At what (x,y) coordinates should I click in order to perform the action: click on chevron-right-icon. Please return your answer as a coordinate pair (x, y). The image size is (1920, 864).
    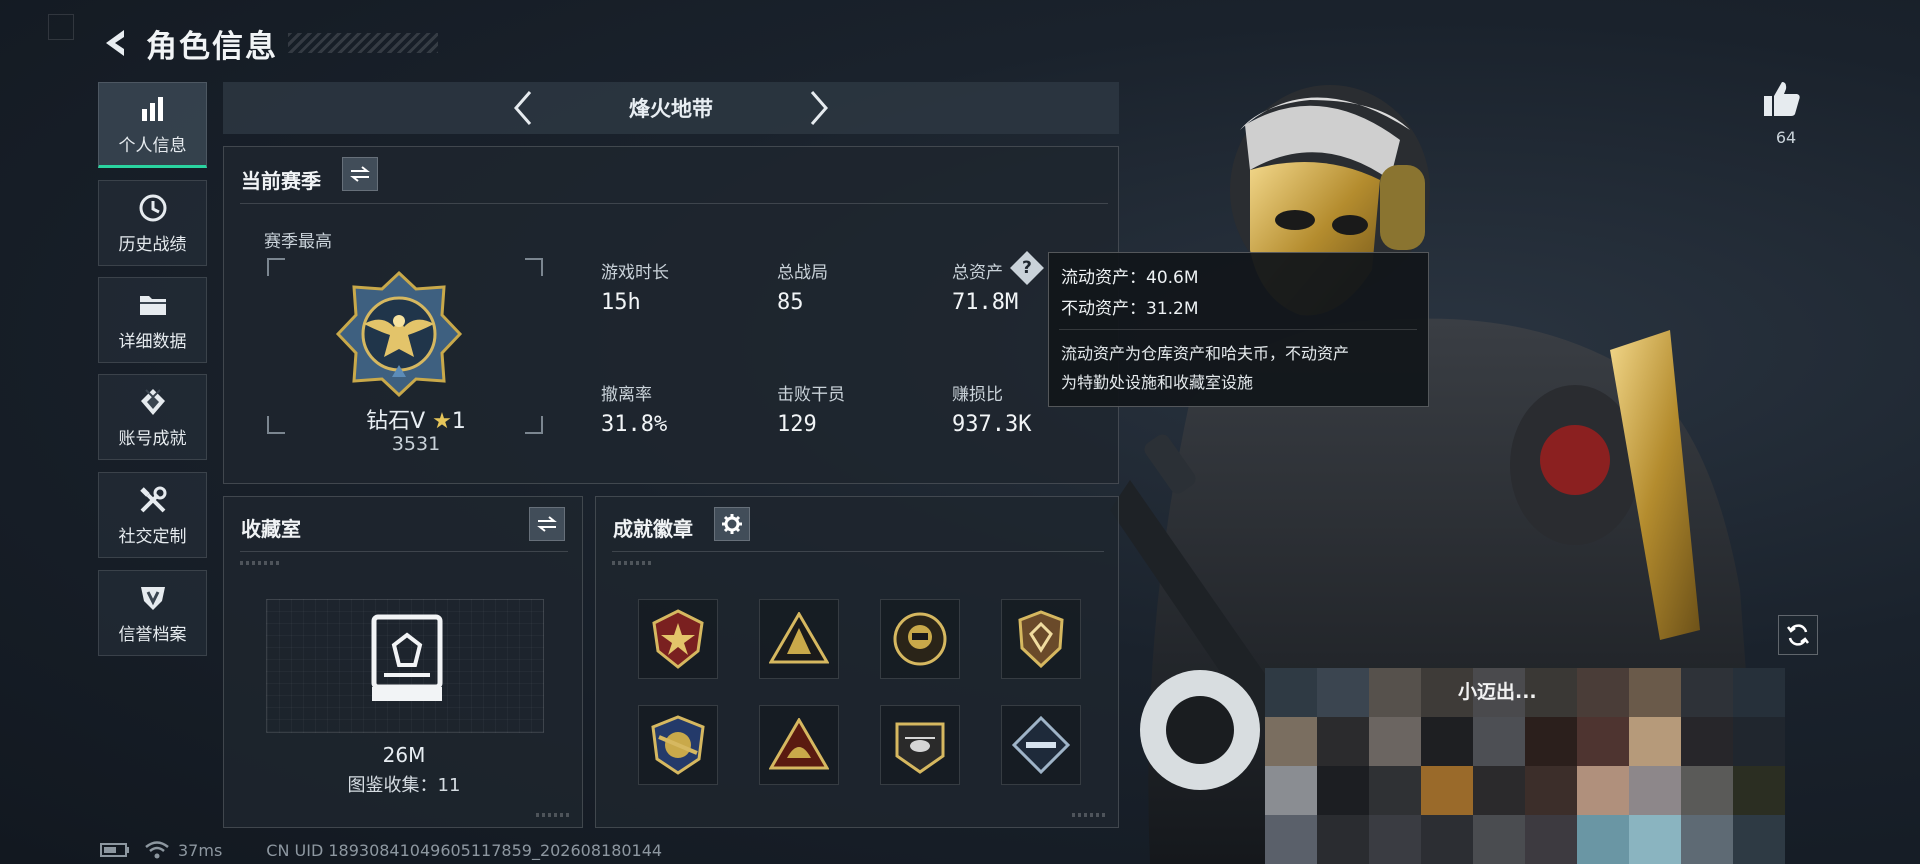
    Looking at the image, I should click on (819, 108).